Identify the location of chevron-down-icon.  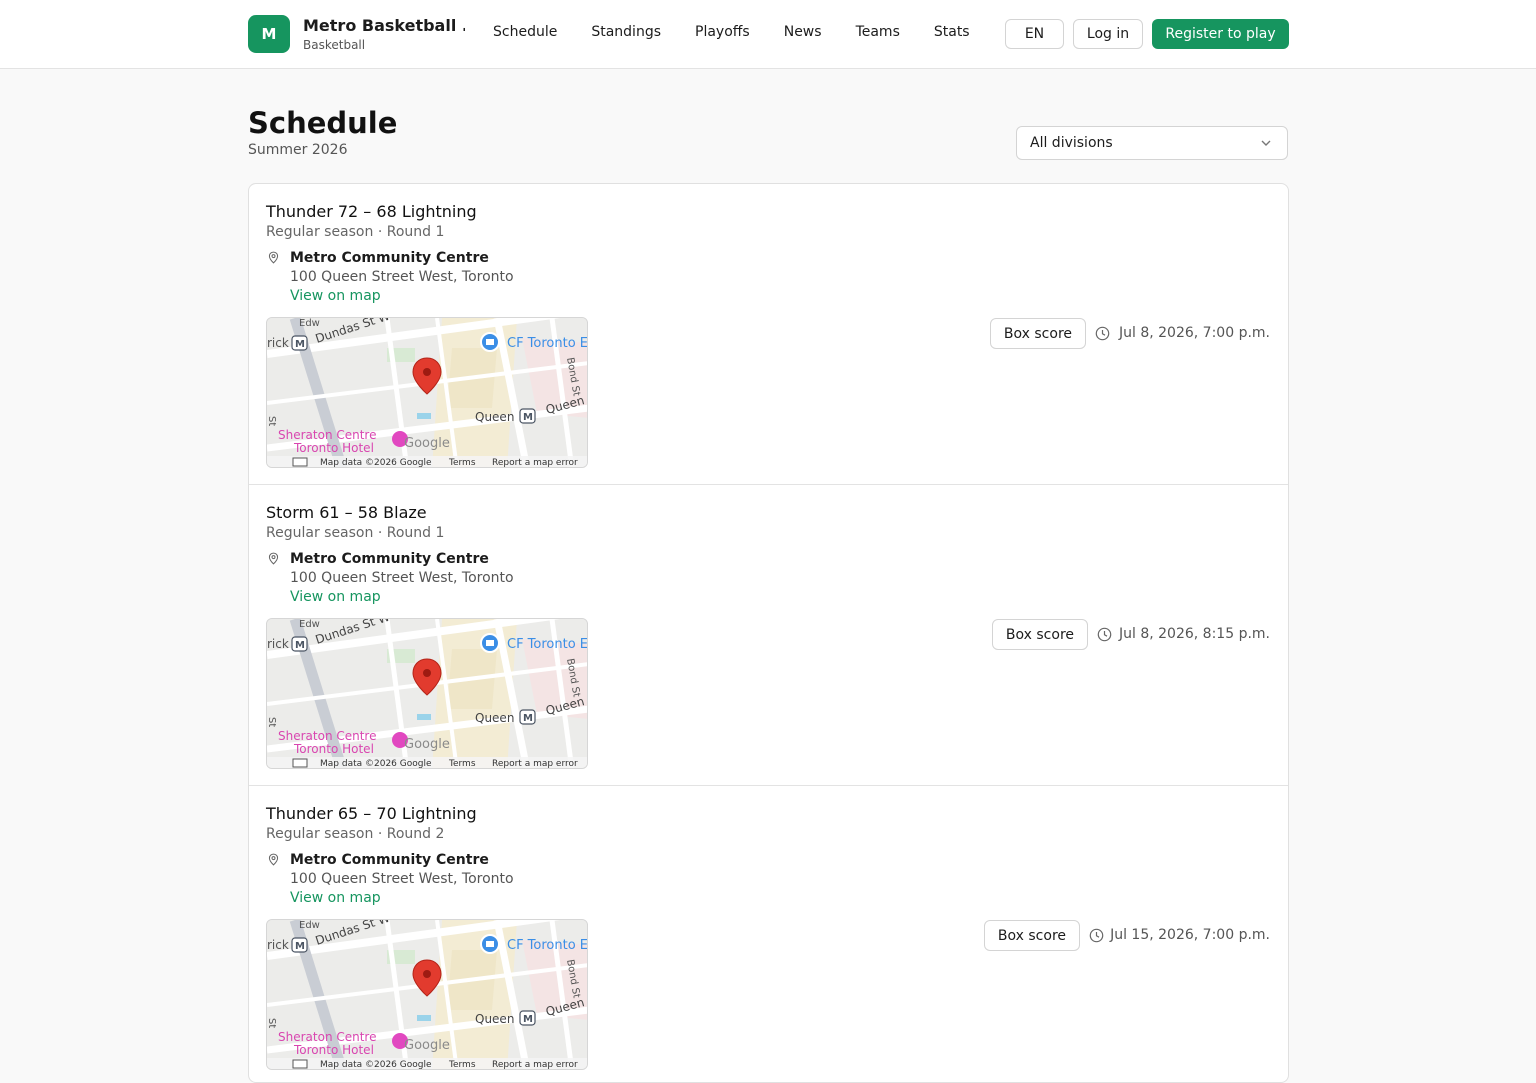
(1266, 143).